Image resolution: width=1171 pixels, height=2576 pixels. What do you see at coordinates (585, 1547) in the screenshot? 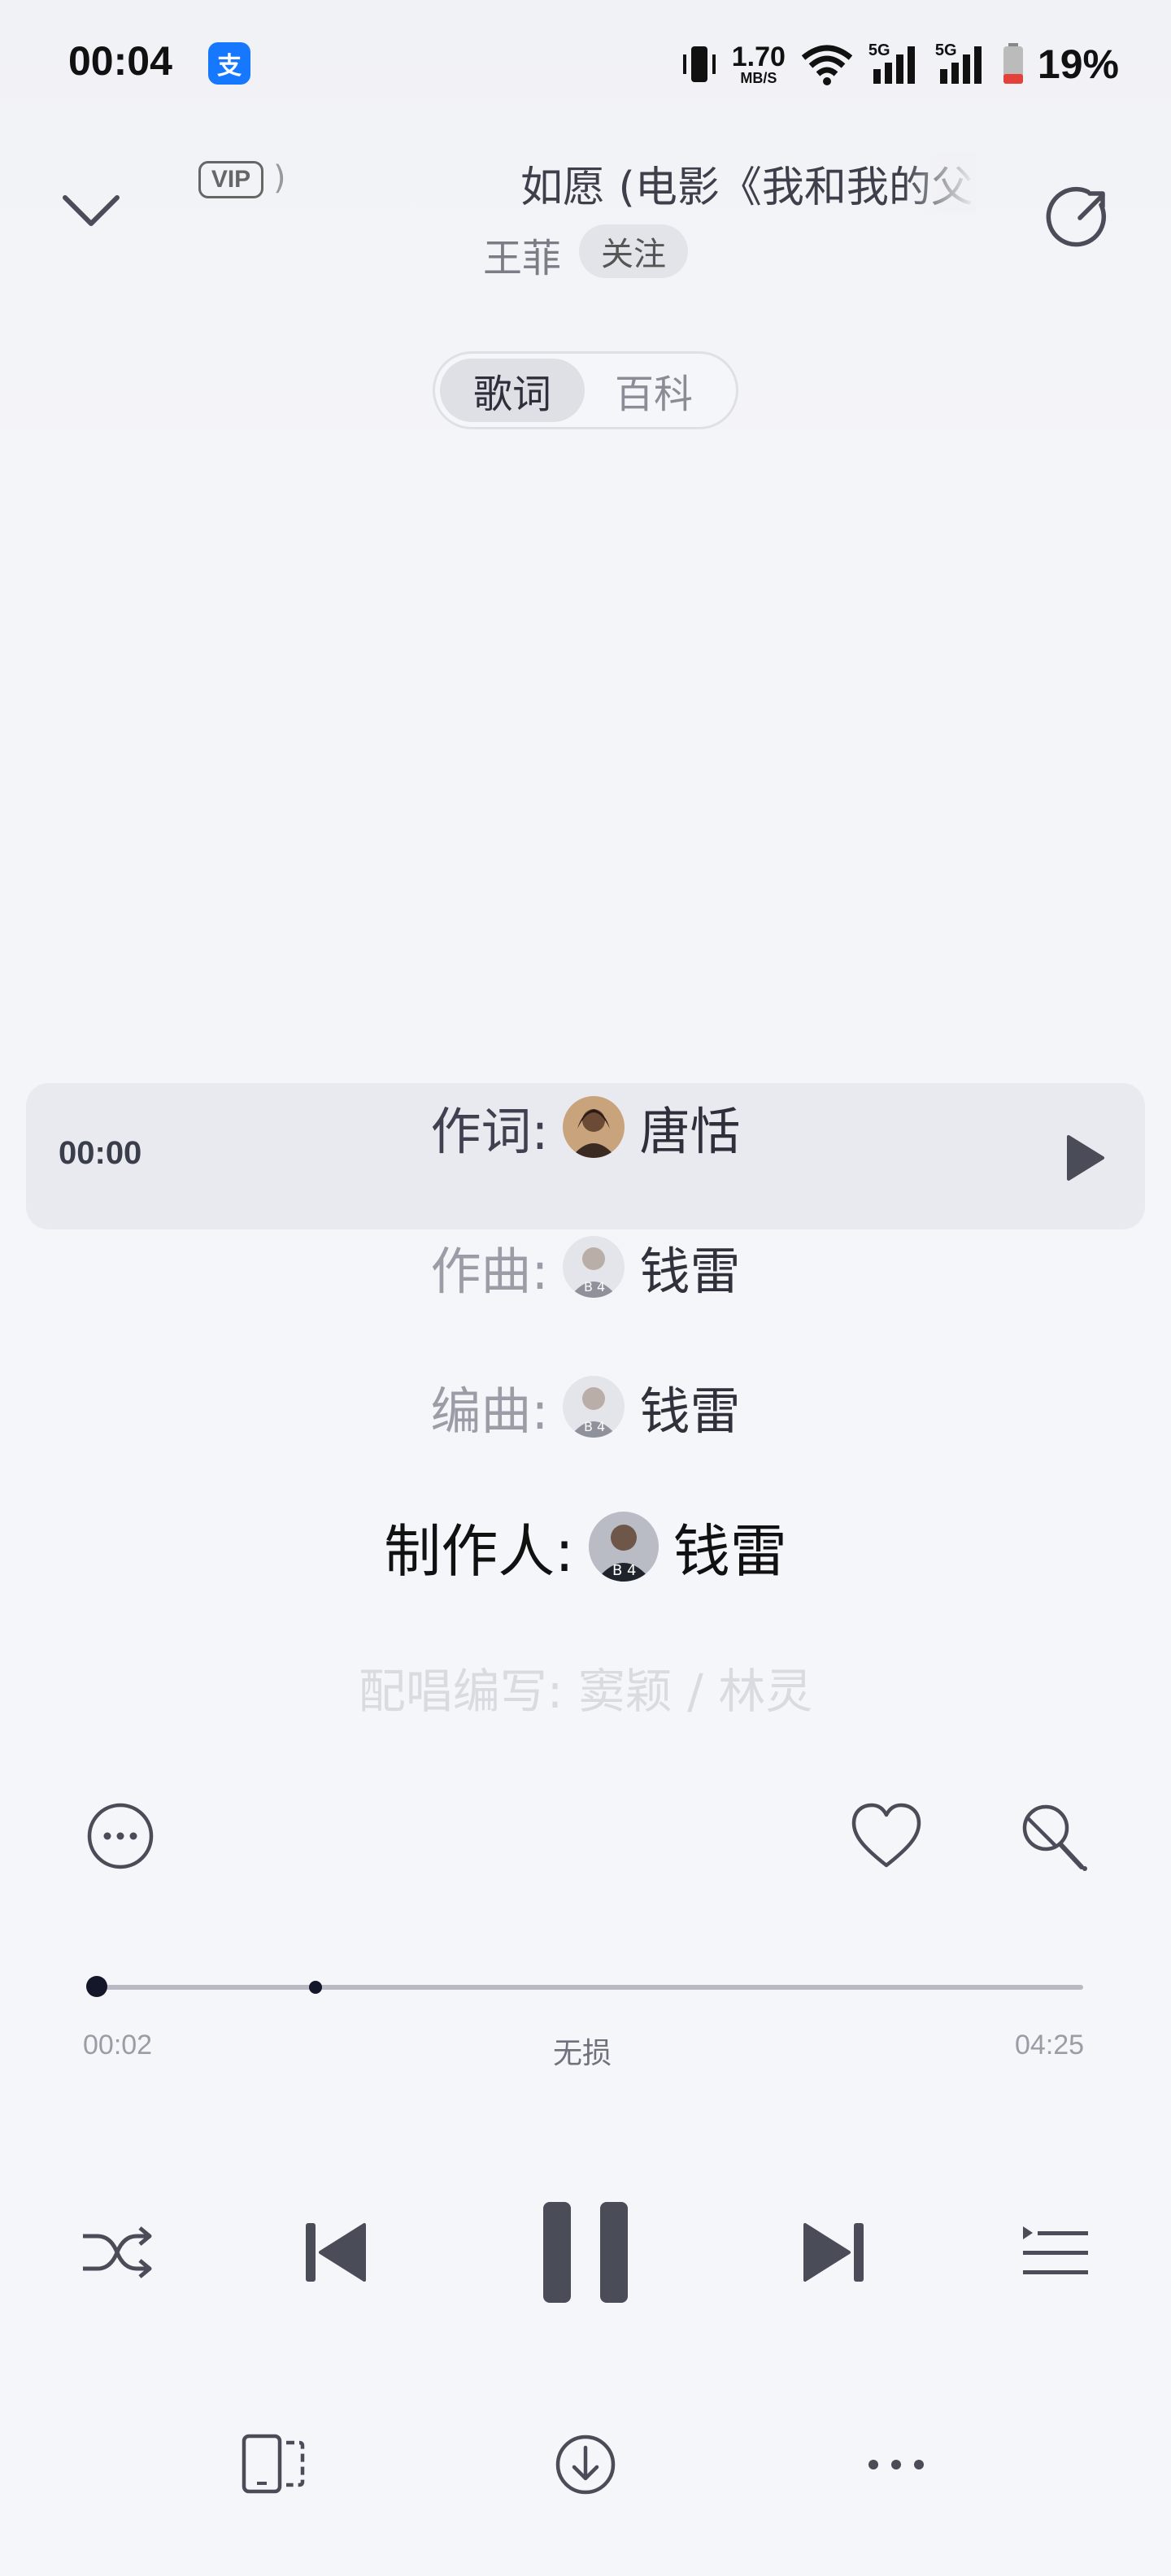
I see `credit-producer: 制作人: B4 钱雷` at bounding box center [585, 1547].